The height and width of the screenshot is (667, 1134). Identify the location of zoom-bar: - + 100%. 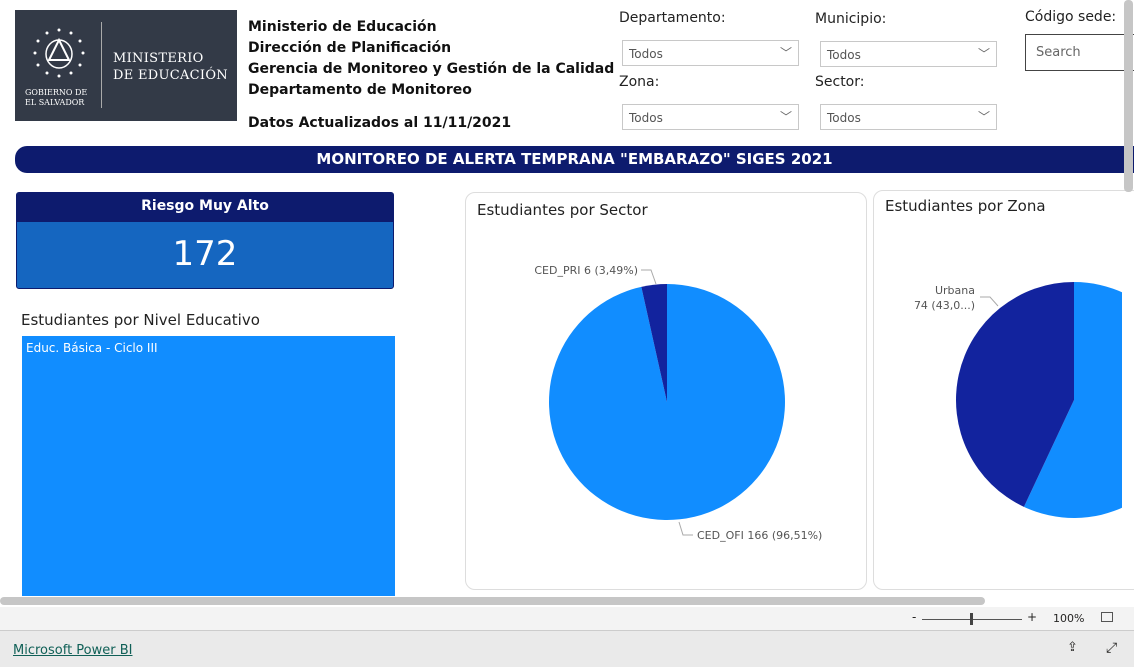
(567, 619).